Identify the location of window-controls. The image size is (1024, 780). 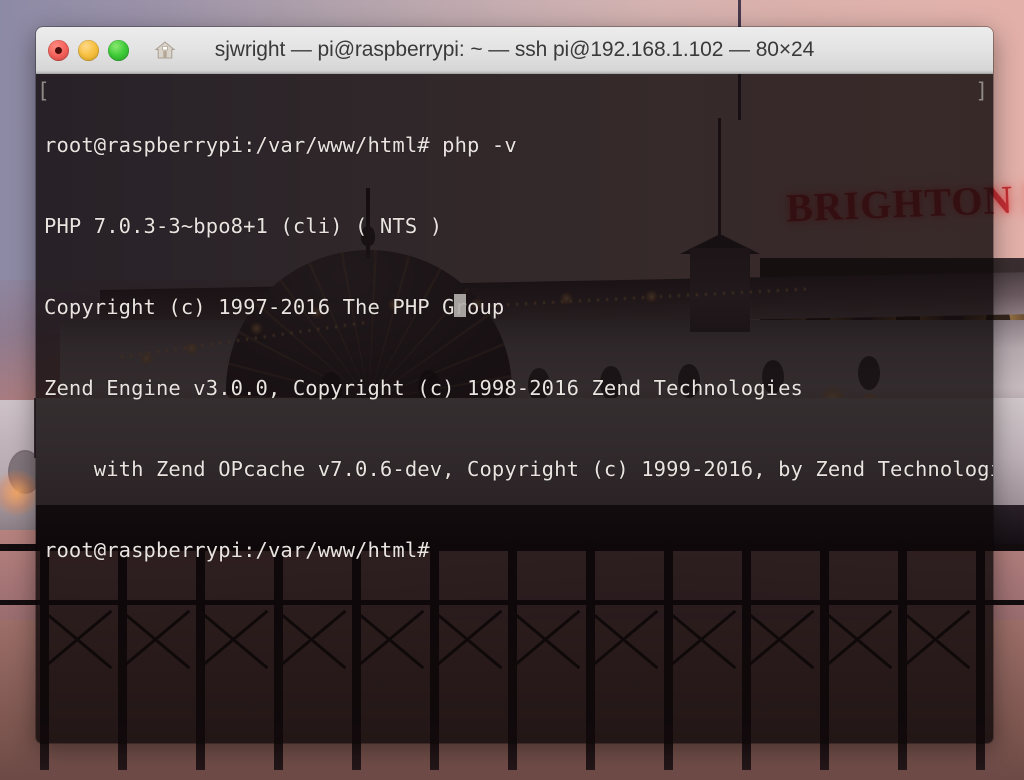
(106, 50).